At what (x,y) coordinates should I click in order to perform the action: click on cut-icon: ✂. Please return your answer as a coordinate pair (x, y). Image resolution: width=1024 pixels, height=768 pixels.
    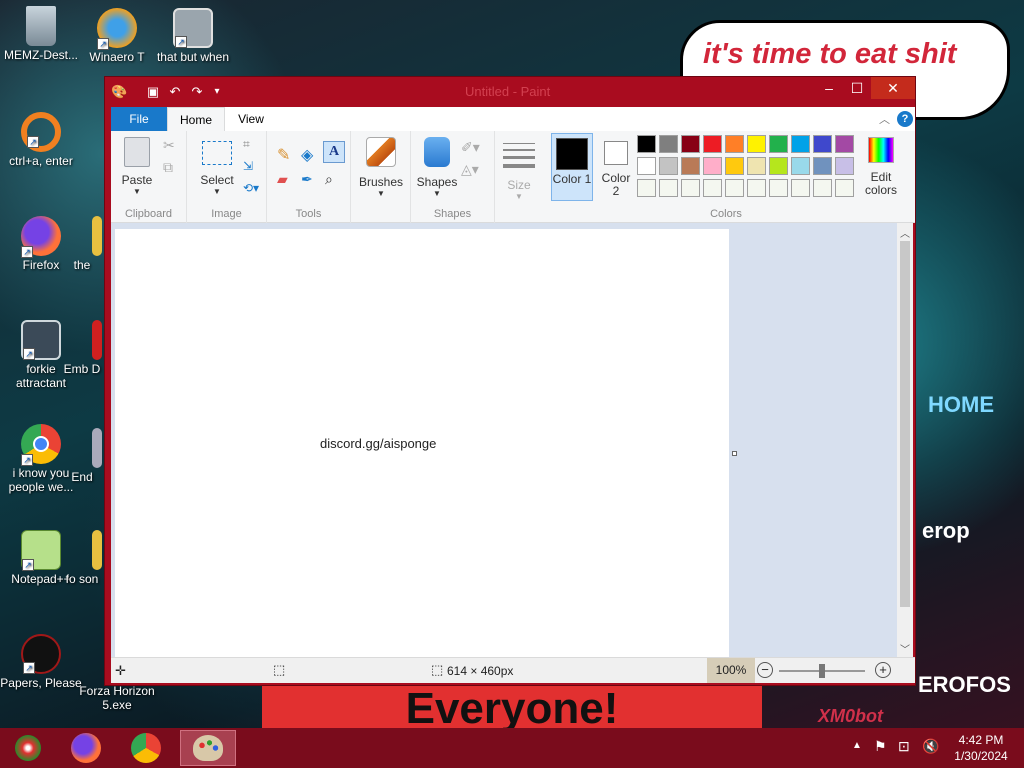
    Looking at the image, I should click on (169, 145).